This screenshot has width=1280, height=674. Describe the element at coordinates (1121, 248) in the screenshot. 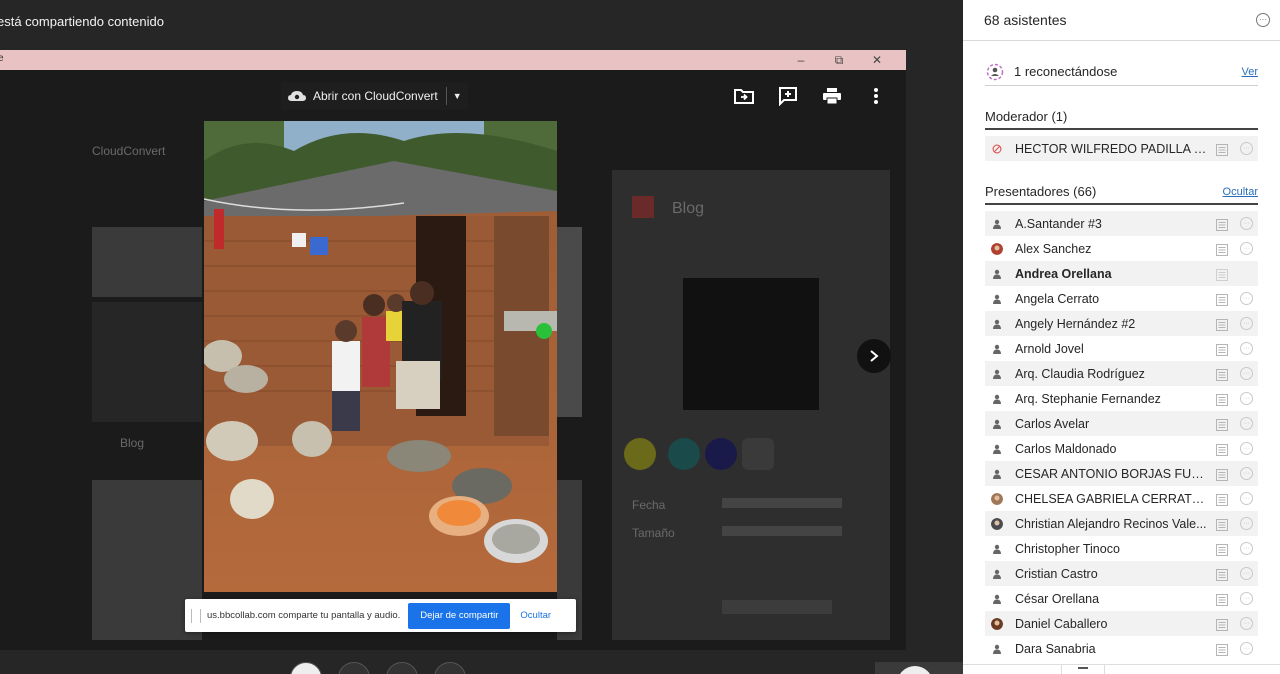

I see `presenter-row: Alex Sanchez ···` at that location.